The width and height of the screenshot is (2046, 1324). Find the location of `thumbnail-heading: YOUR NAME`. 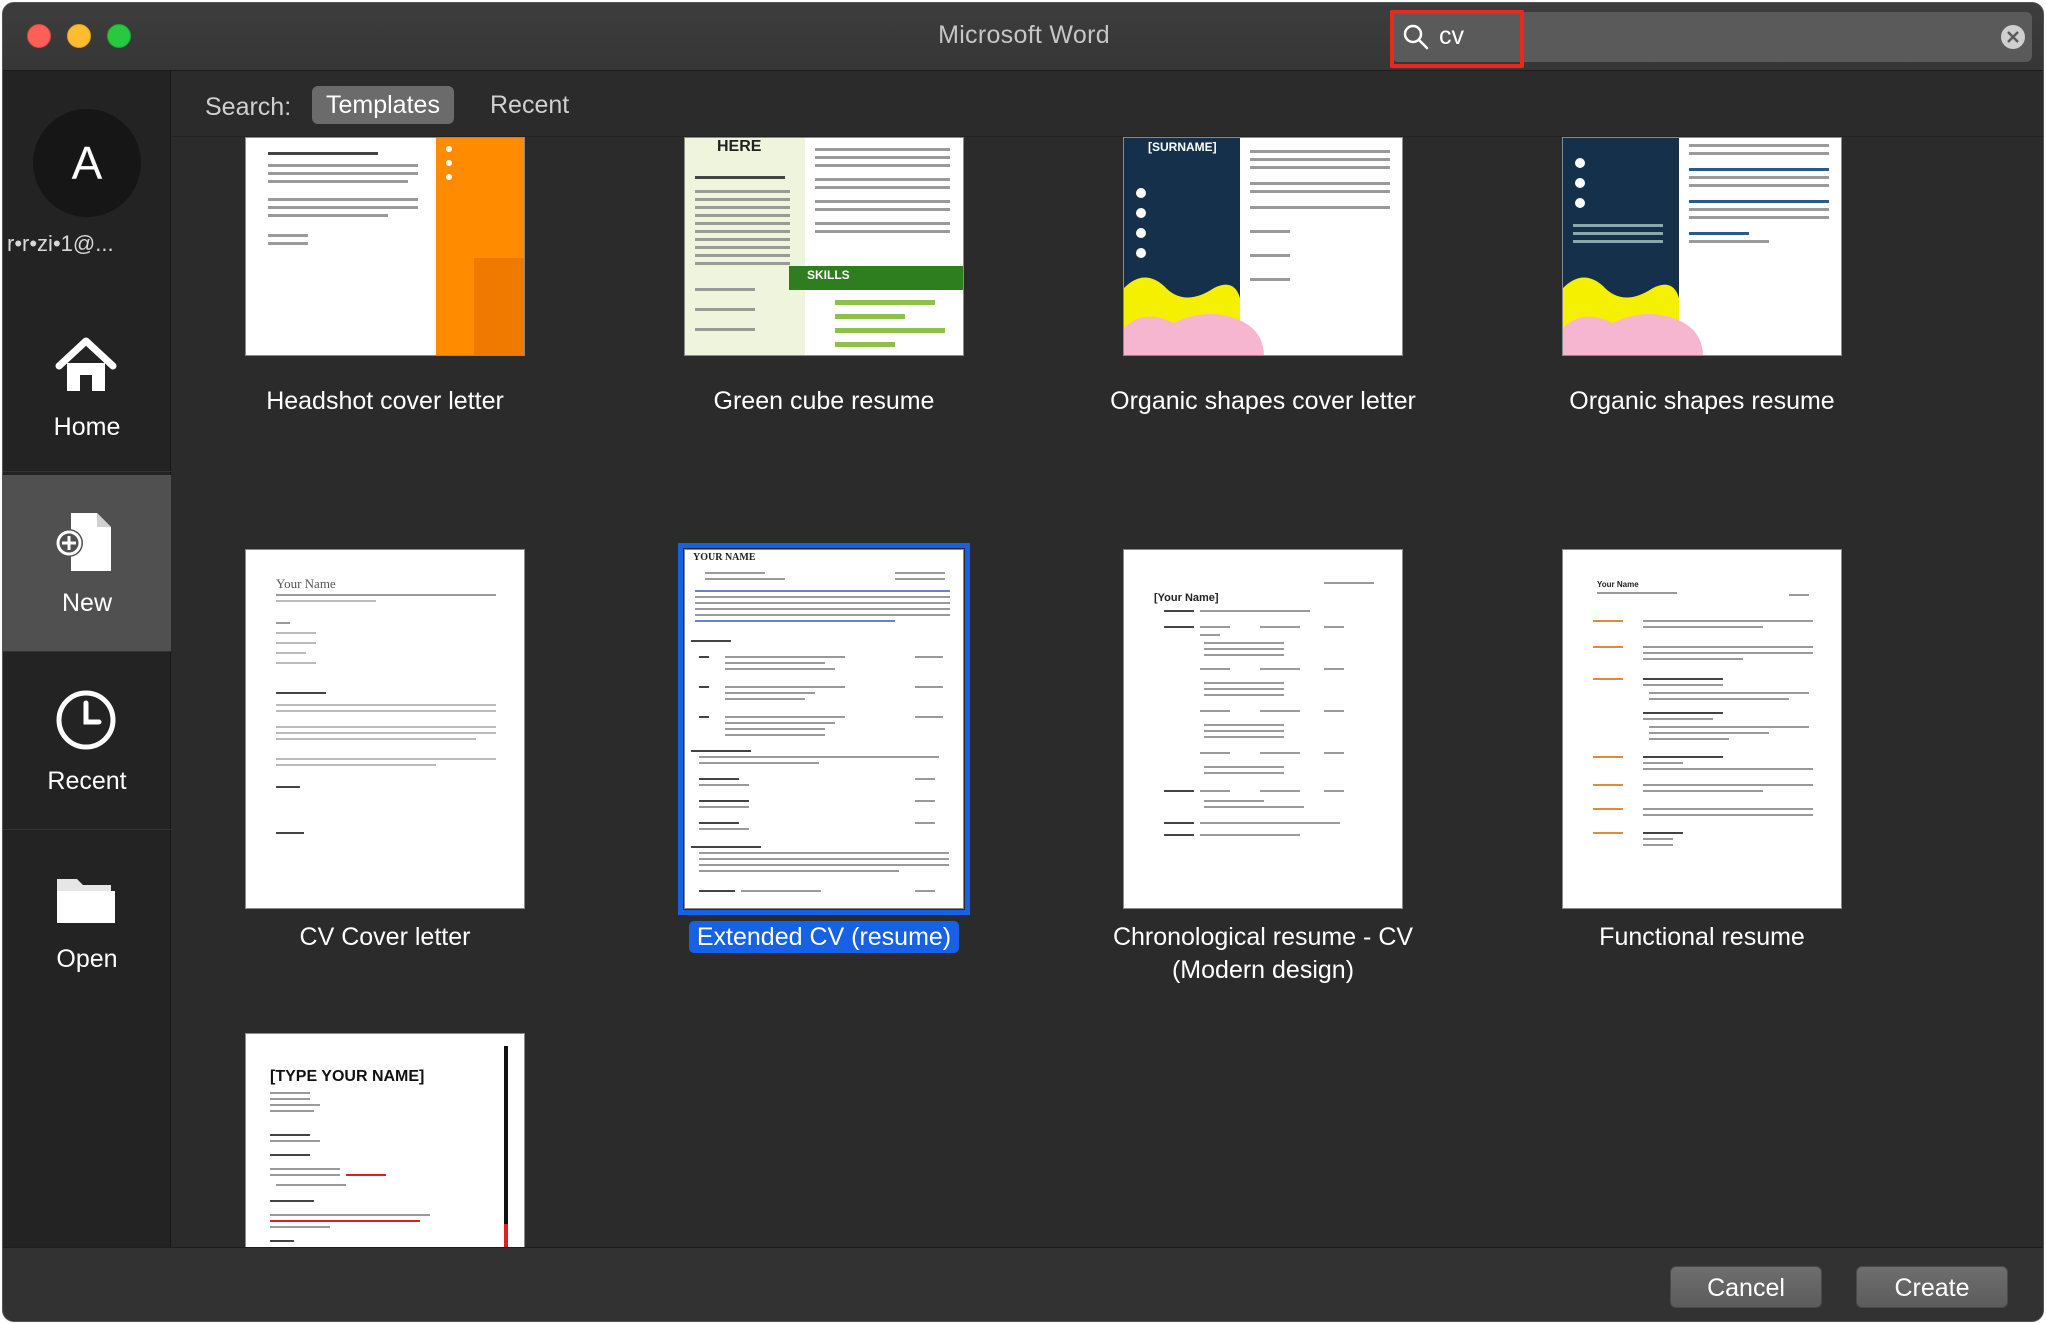

thumbnail-heading: YOUR NAME is located at coordinates (724, 557).